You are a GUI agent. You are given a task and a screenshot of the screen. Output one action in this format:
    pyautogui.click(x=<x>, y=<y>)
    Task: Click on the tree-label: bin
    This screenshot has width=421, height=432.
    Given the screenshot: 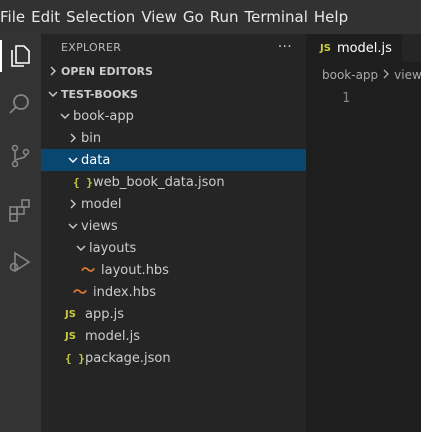 What is the action you would take?
    pyautogui.click(x=91, y=138)
    